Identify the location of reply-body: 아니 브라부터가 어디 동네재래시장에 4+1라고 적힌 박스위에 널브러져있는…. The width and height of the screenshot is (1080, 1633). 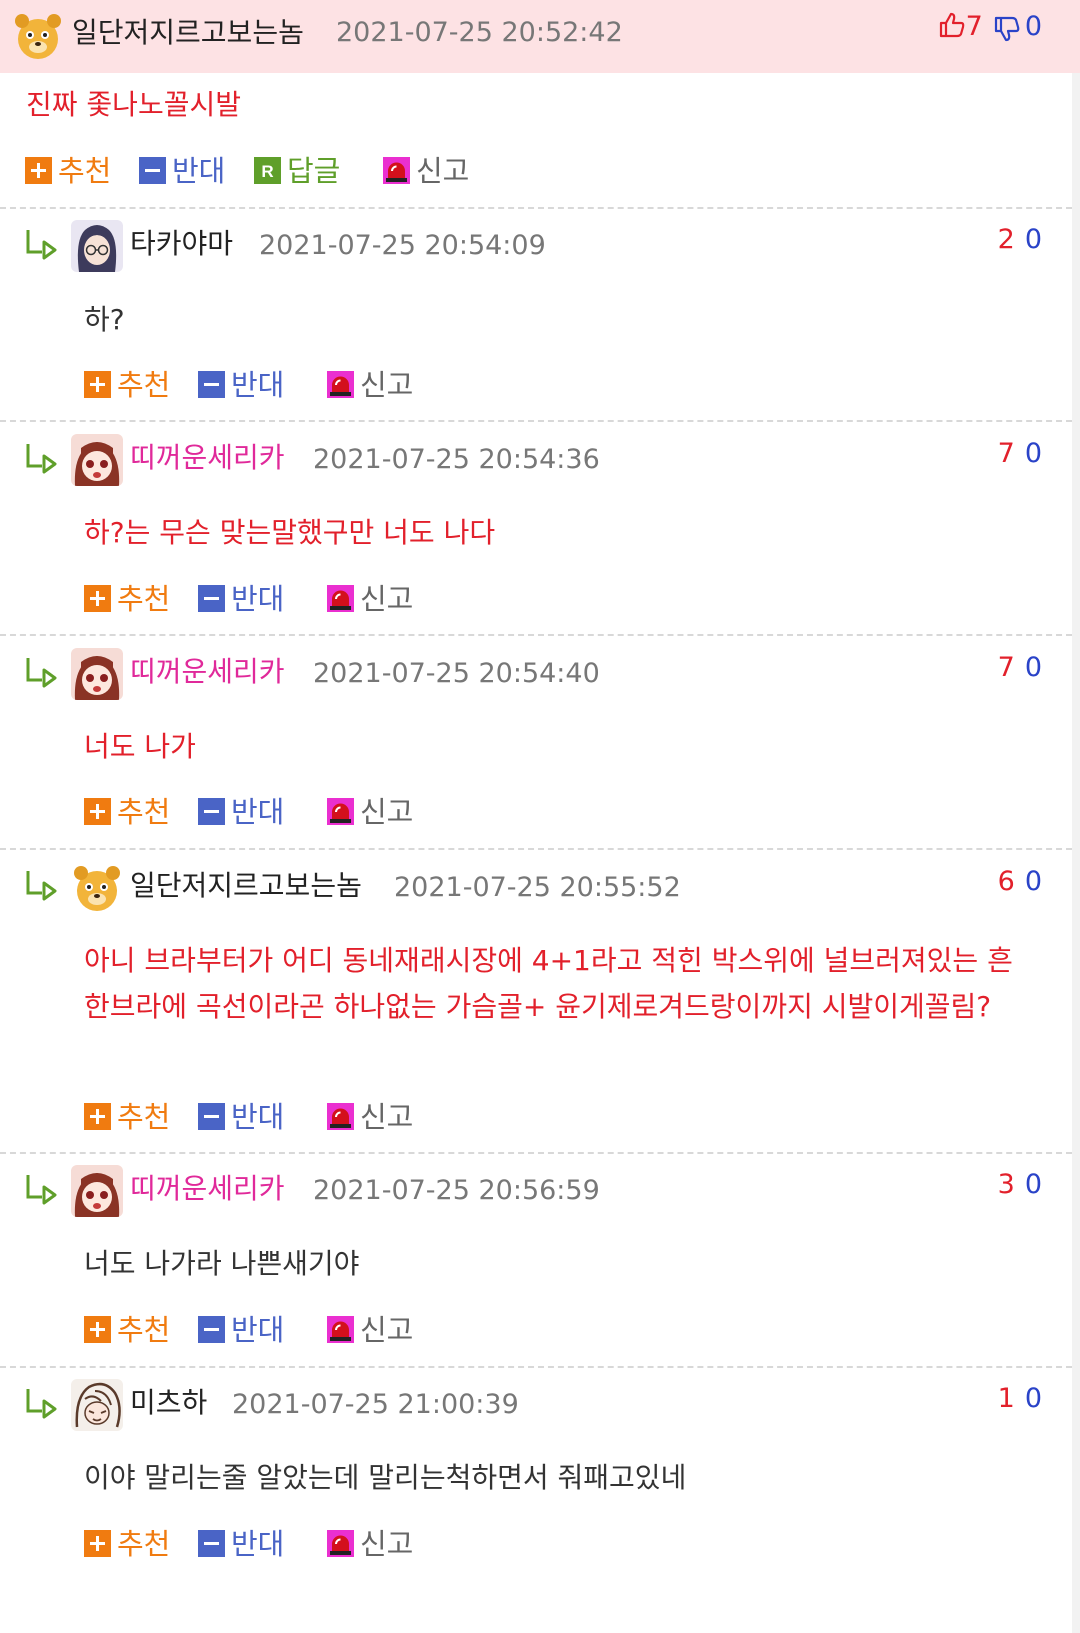
(548, 983).